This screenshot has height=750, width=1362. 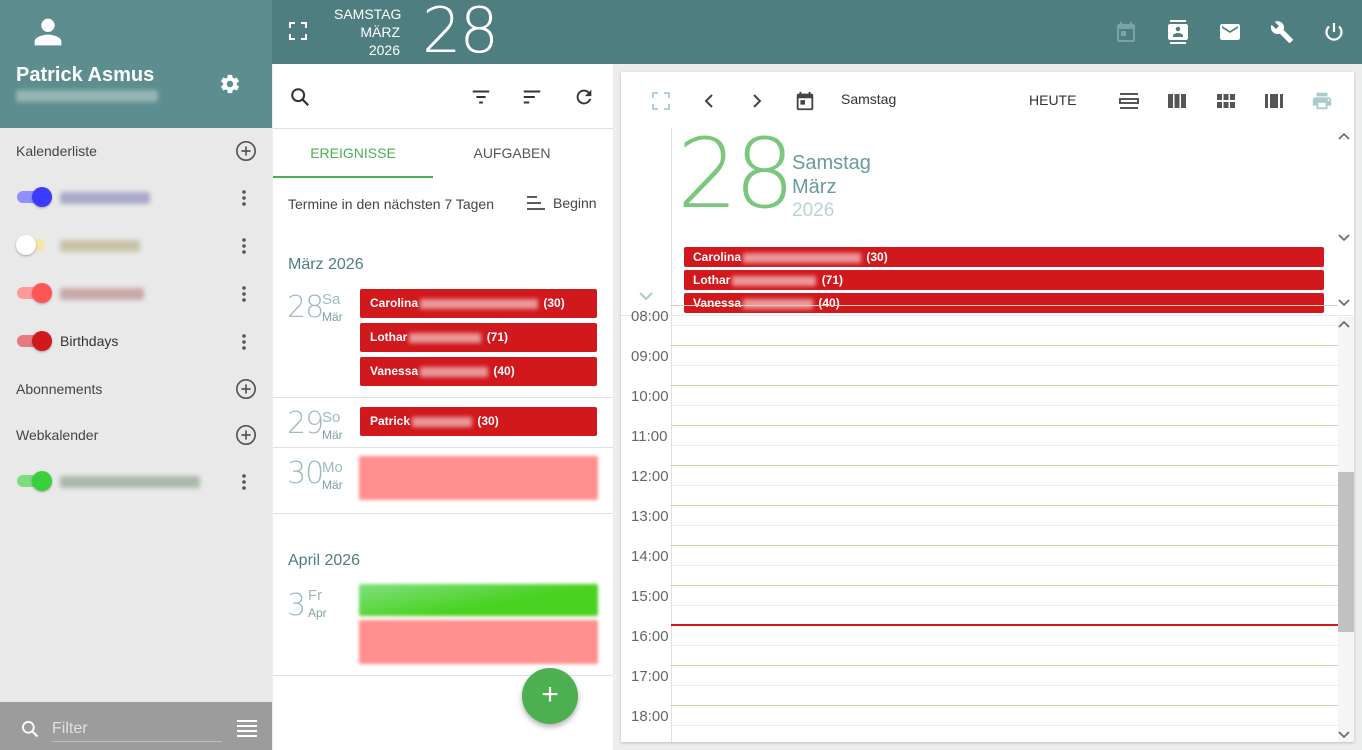 I want to click on day-header-month: März, so click(x=814, y=187).